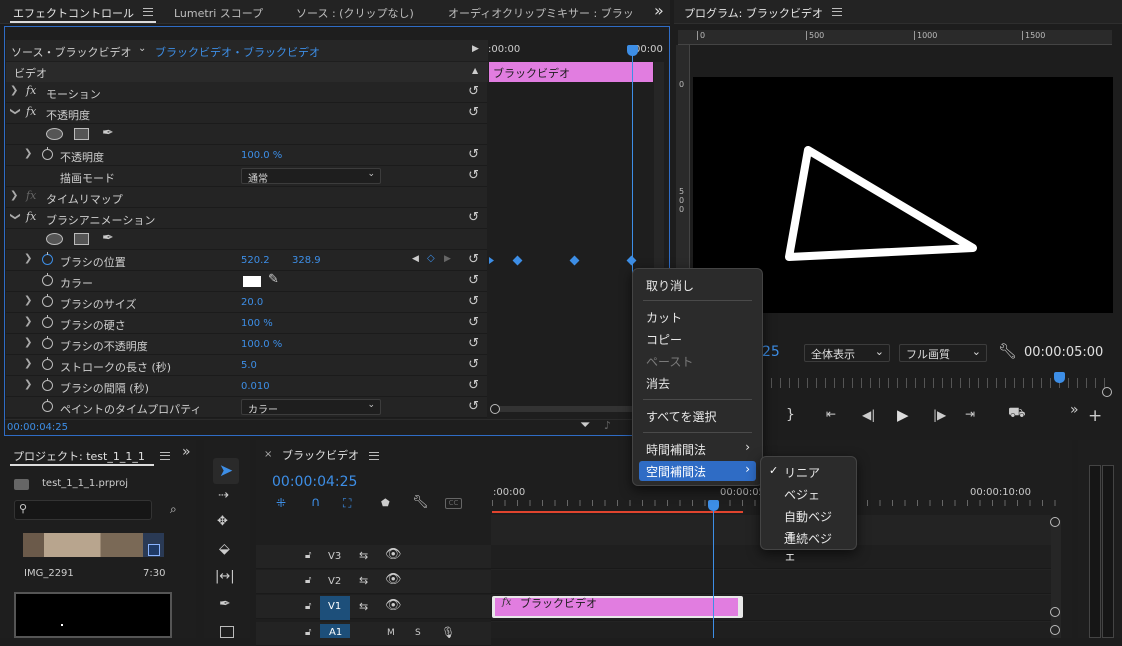 This screenshot has width=1122, height=646. What do you see at coordinates (448, 632) in the screenshot?
I see `microphone-icon: 🎙︎` at bounding box center [448, 632].